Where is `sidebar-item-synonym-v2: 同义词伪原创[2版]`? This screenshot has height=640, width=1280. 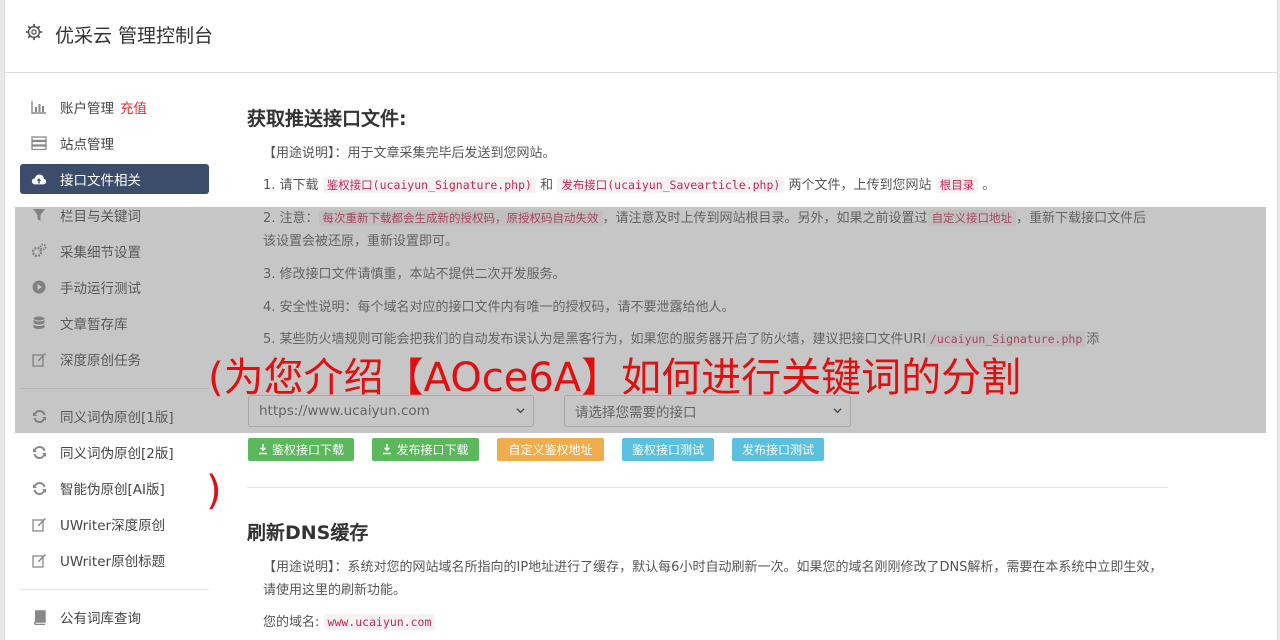 sidebar-item-synonym-v2: 同义词伪原创[2版] is located at coordinates (114, 452).